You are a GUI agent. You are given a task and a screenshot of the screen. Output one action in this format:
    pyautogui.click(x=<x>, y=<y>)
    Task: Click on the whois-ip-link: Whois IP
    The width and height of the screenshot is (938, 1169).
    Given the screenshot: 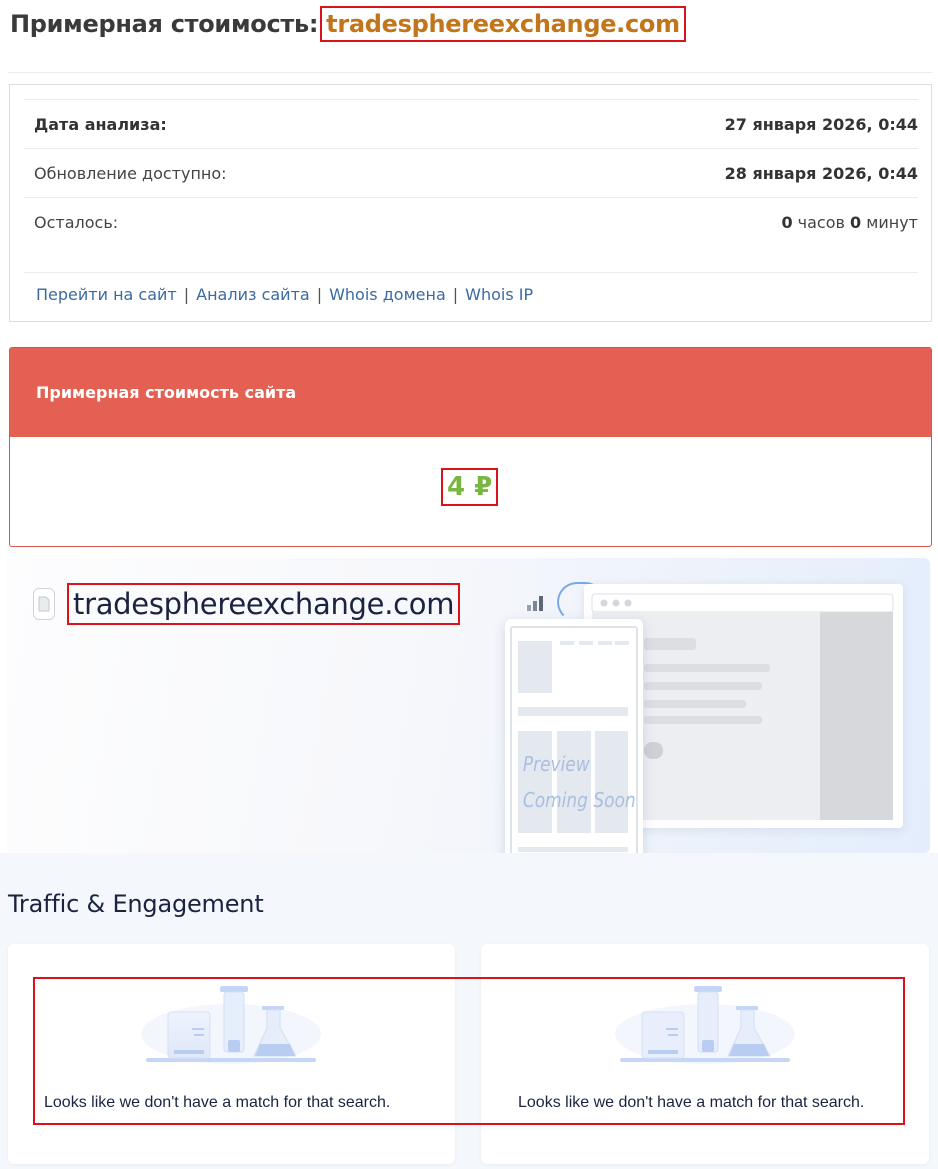 What is the action you would take?
    pyautogui.click(x=499, y=294)
    